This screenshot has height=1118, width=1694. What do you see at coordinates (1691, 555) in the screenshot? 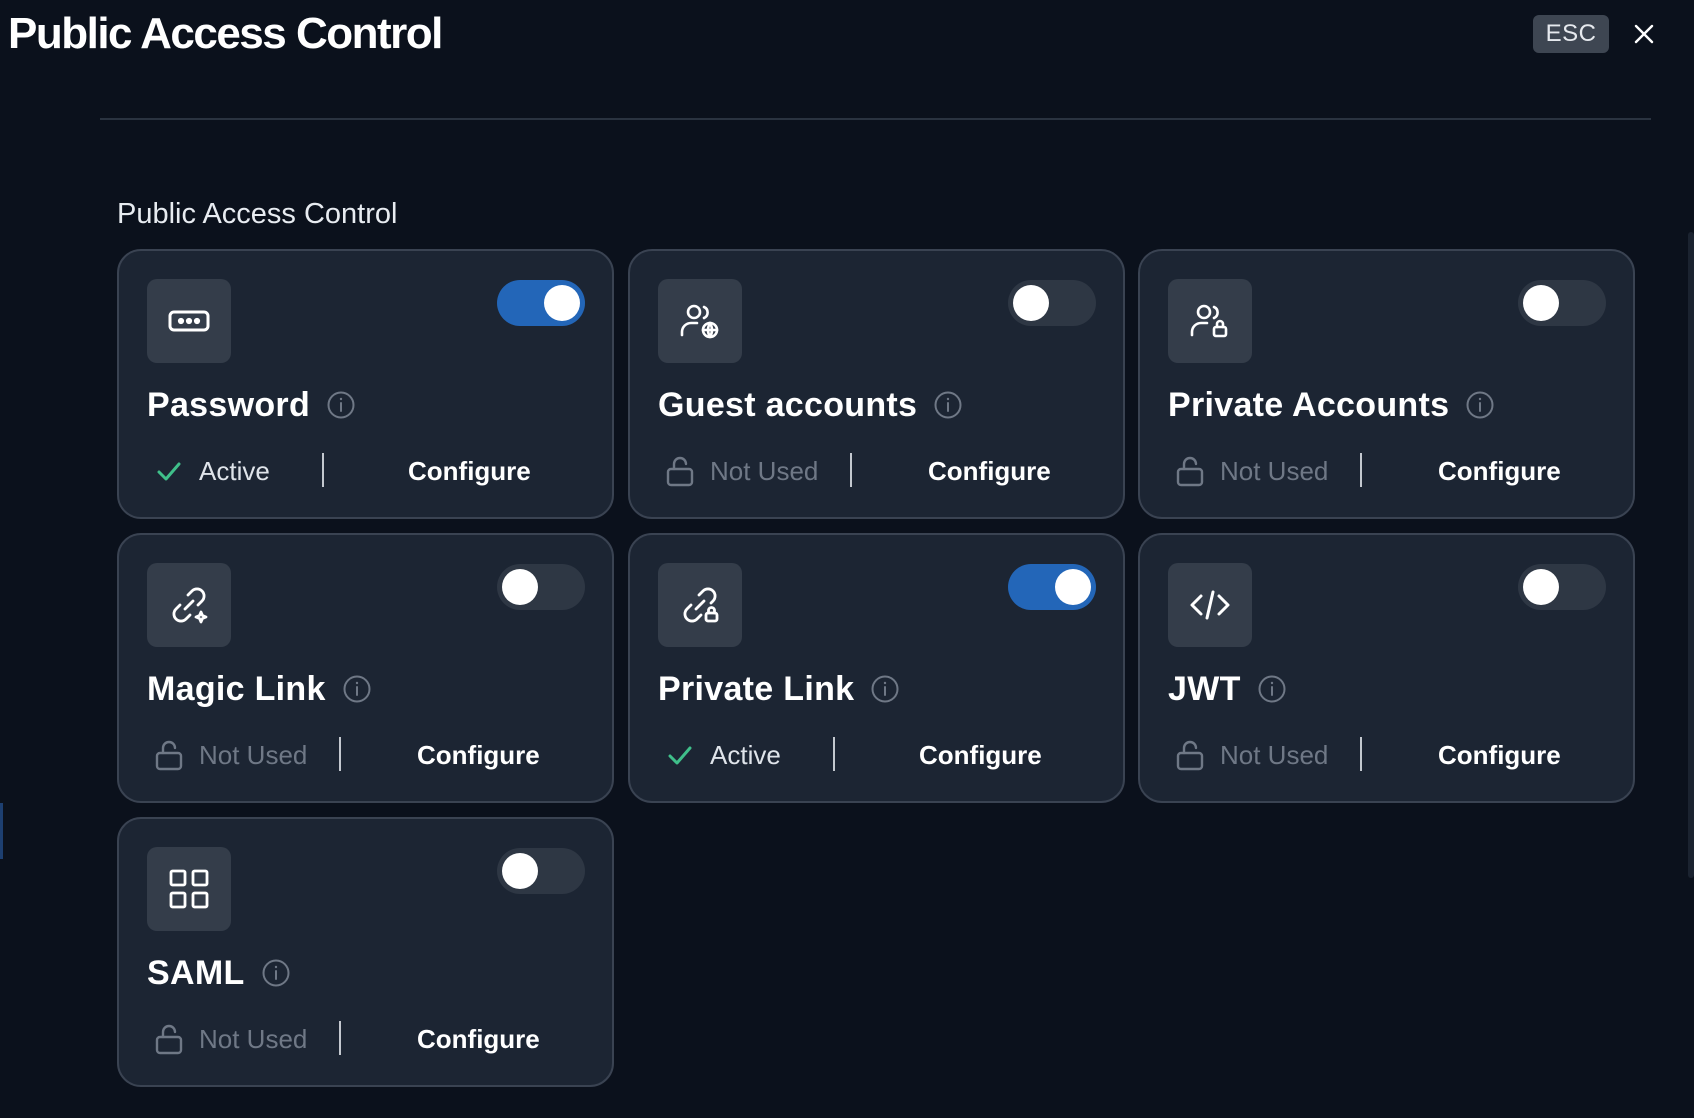
I see `scrollbar` at bounding box center [1691, 555].